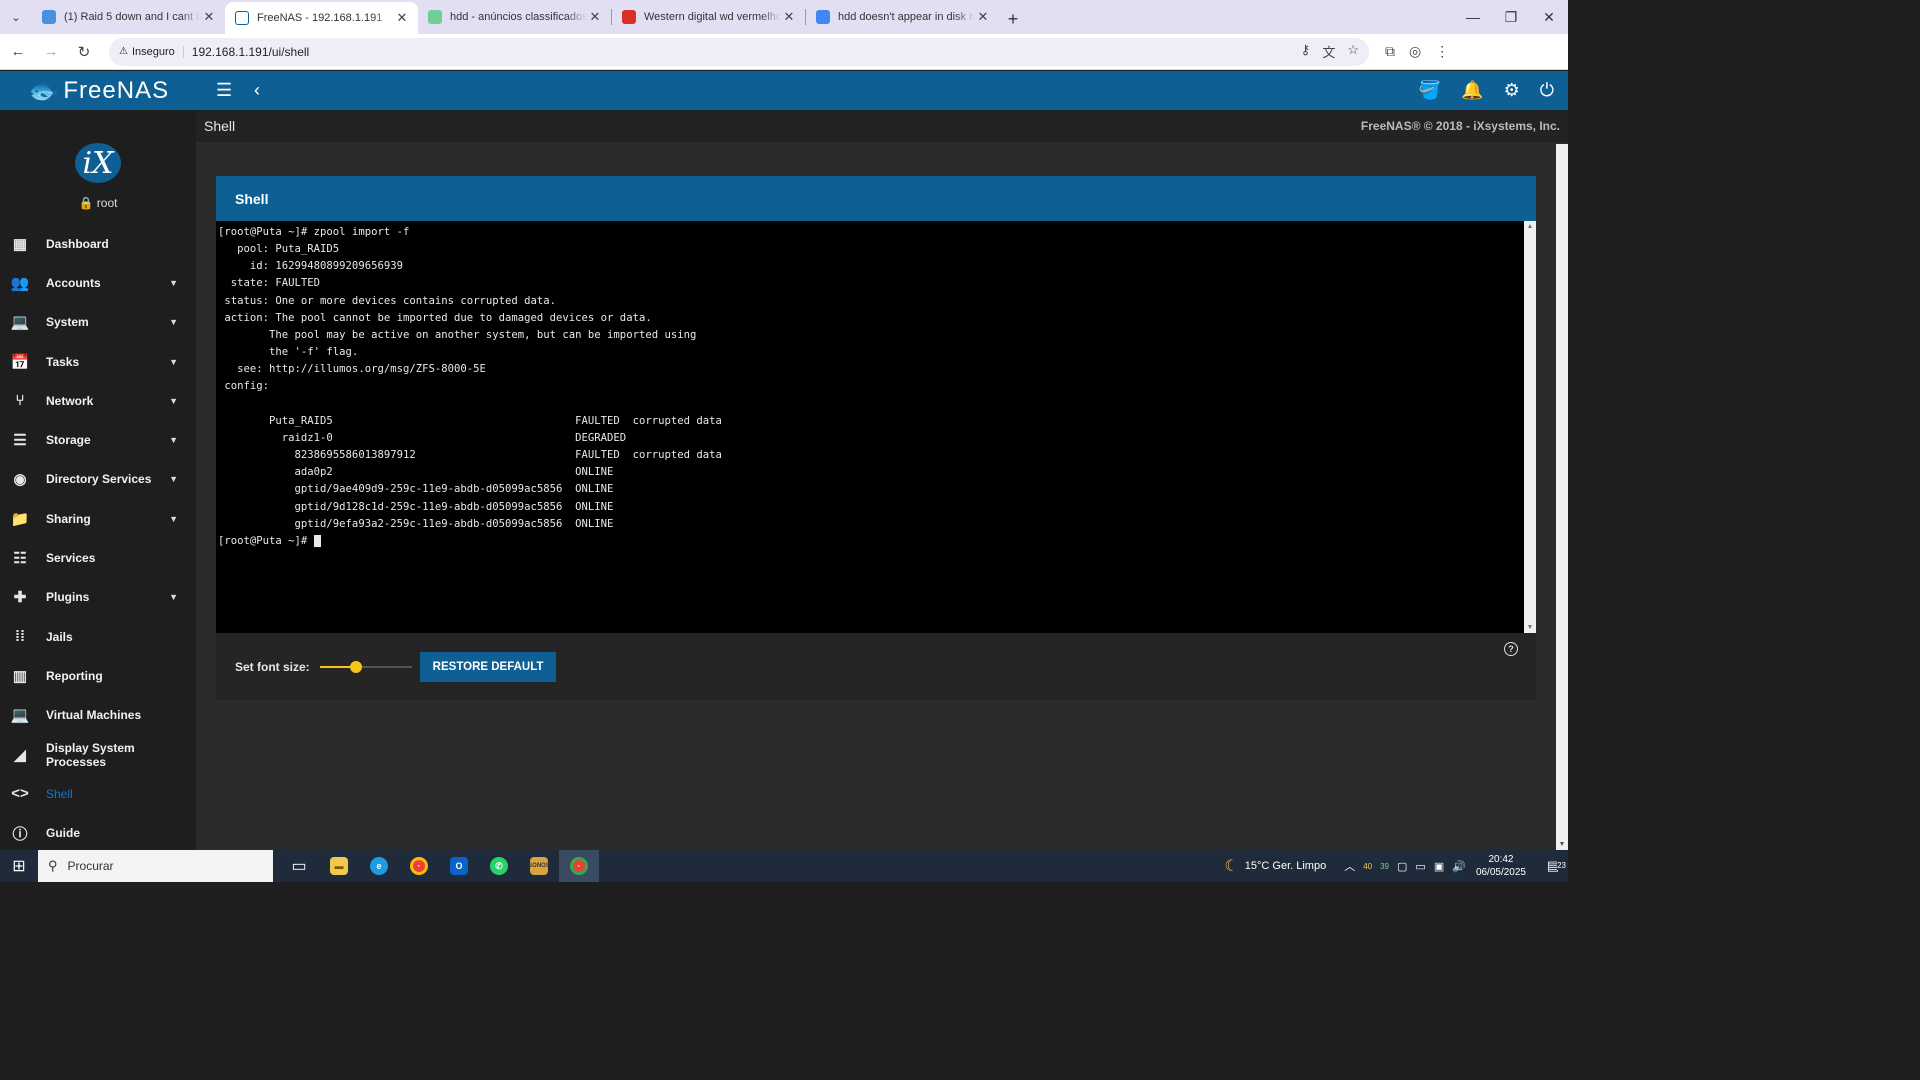  Describe the element at coordinates (98, 715) in the screenshot. I see `sidebar-item-virtual-machines: 💻 Virtual Machines` at that location.